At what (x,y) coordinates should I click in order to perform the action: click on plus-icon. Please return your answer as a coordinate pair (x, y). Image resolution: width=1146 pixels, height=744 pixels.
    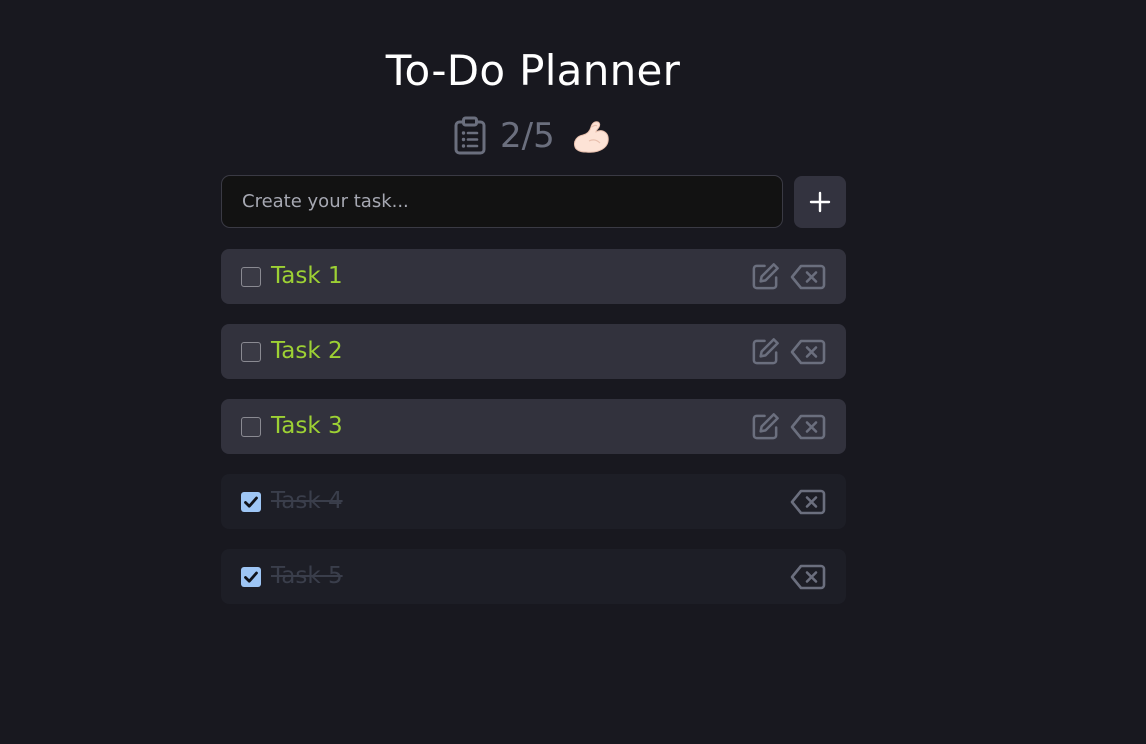
    Looking at the image, I should click on (820, 202).